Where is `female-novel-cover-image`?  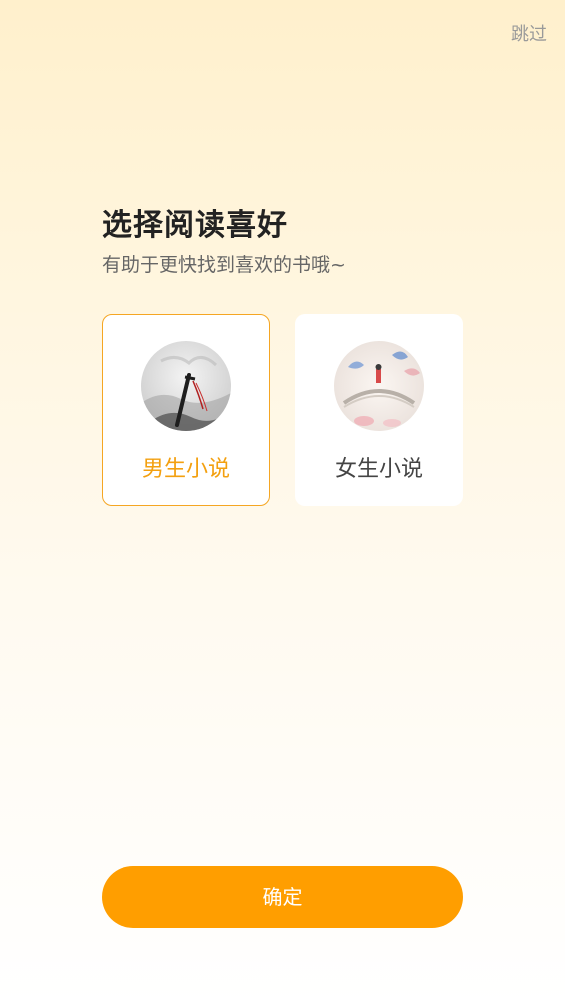
female-novel-cover-image is located at coordinates (379, 386).